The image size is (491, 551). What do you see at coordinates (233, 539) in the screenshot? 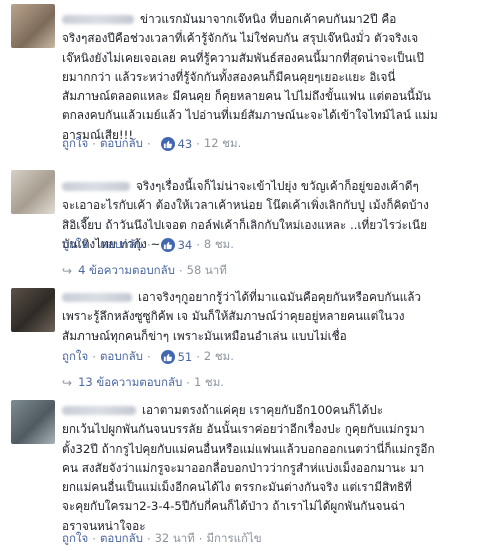
I see `edited-label: มีการแก้ไข` at bounding box center [233, 539].